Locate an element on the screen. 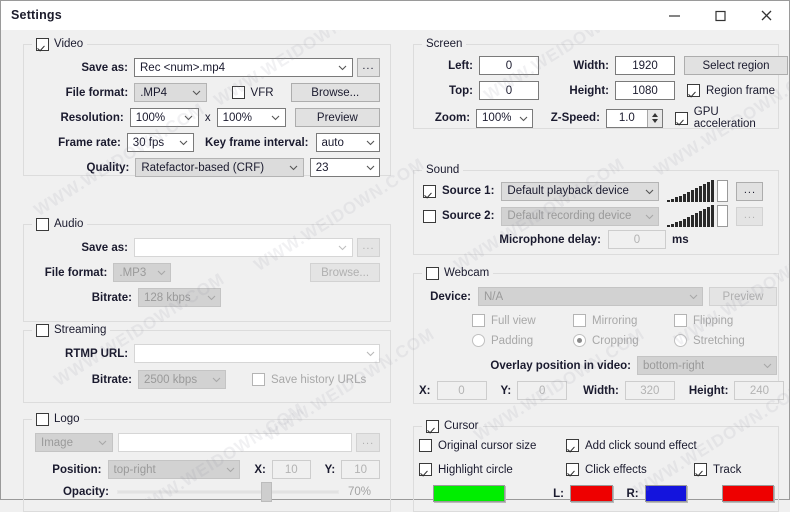 This screenshot has width=790, height=512. audio-save-as-combo is located at coordinates (243, 247).